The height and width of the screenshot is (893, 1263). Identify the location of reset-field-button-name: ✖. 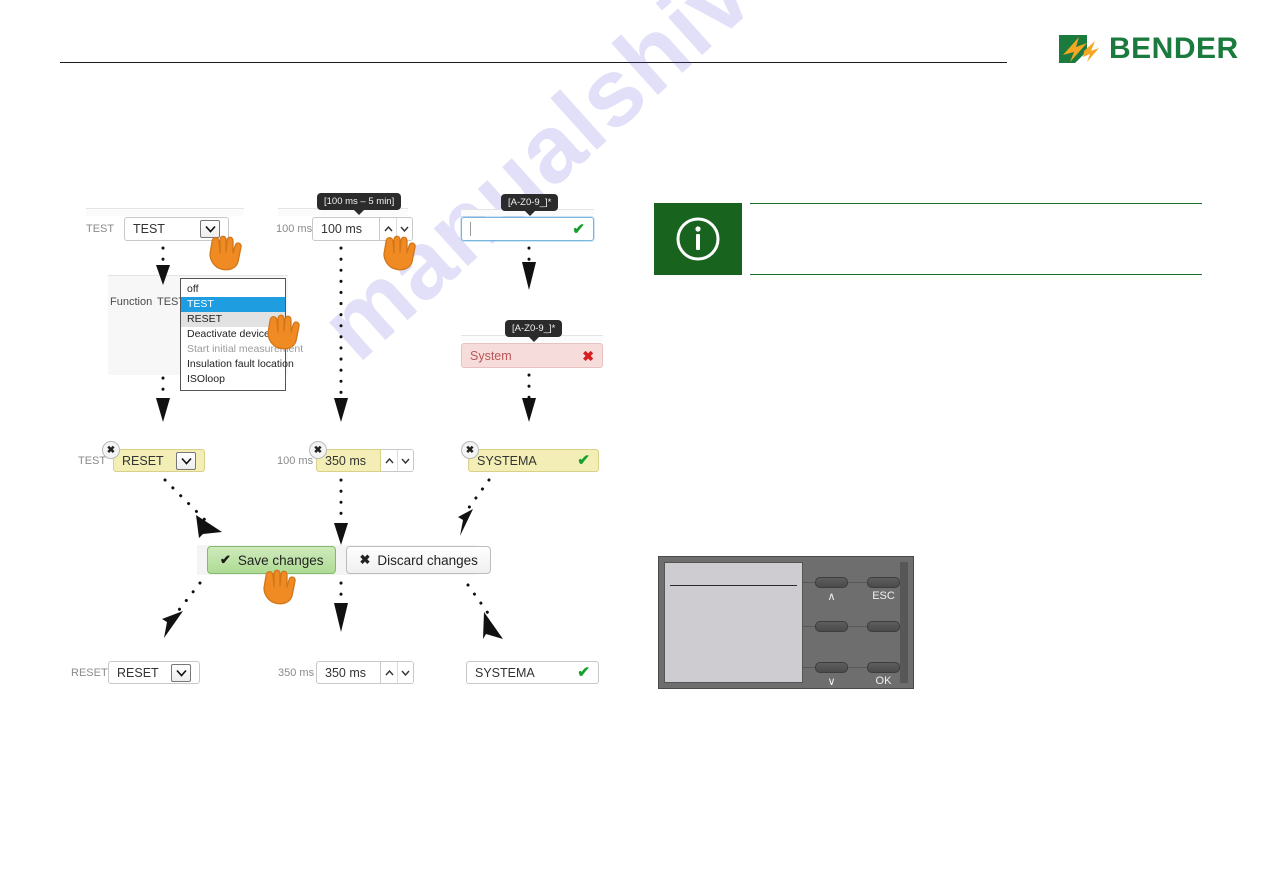
(470, 450).